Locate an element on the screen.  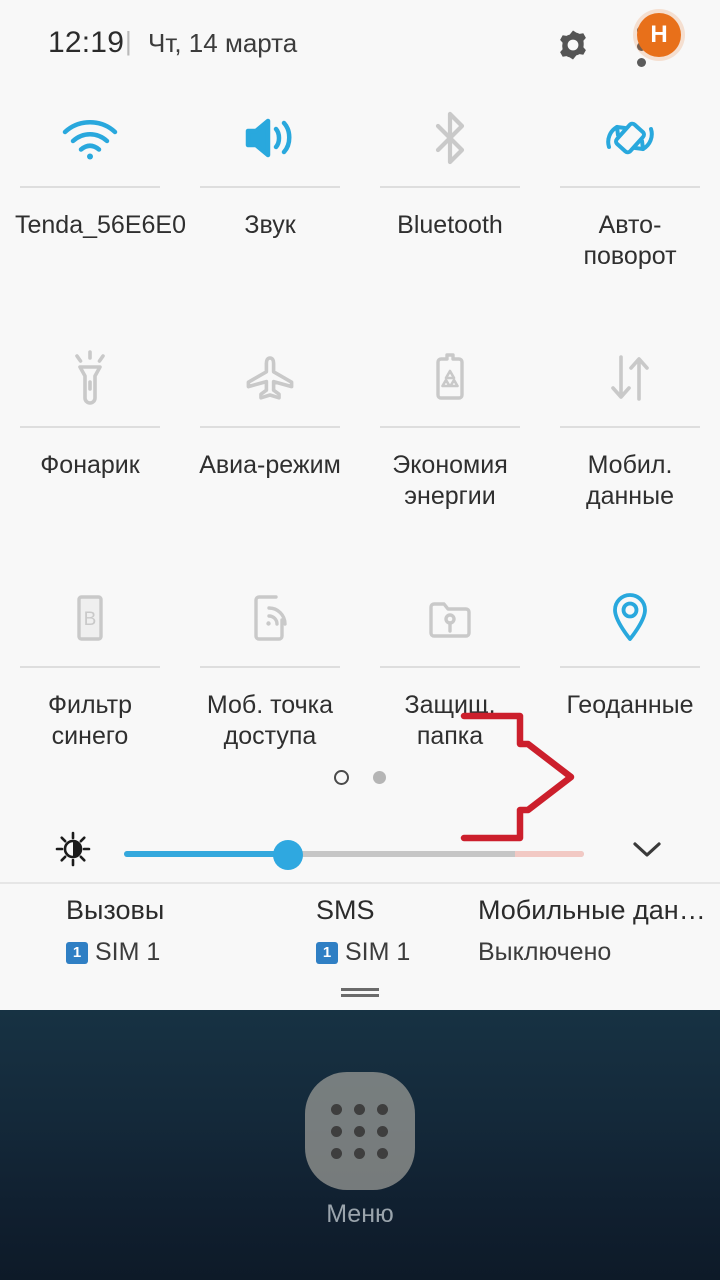
tile-label: Фонарик is located at coordinates (90, 465).